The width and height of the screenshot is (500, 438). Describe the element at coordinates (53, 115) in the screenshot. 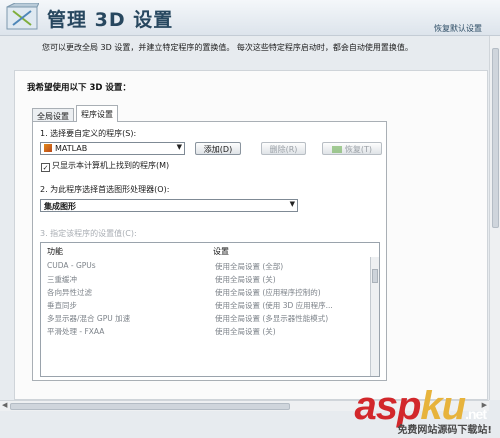

I see `tab-global-settings: 全局设置` at that location.